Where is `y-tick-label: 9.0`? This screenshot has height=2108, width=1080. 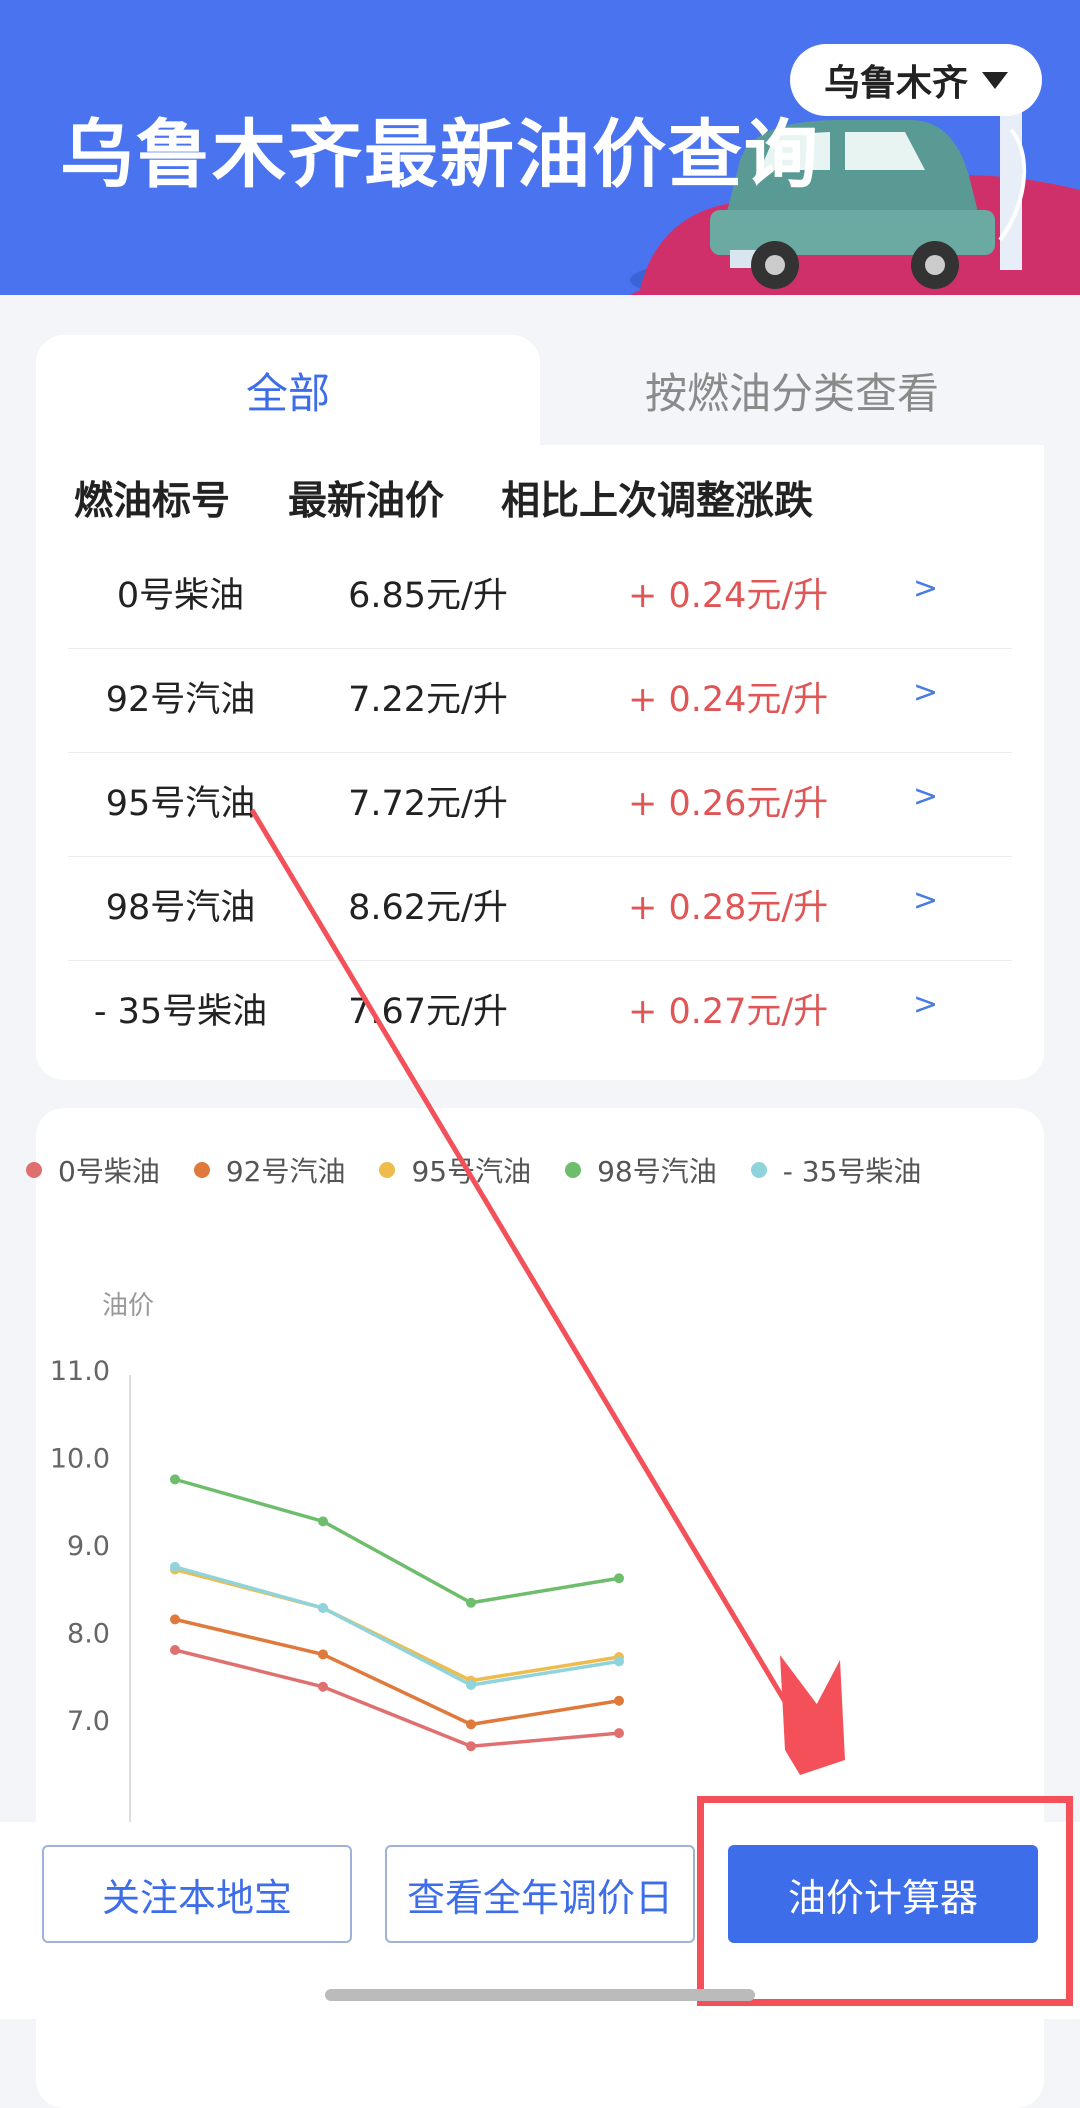 y-tick-label: 9.0 is located at coordinates (88, 1546).